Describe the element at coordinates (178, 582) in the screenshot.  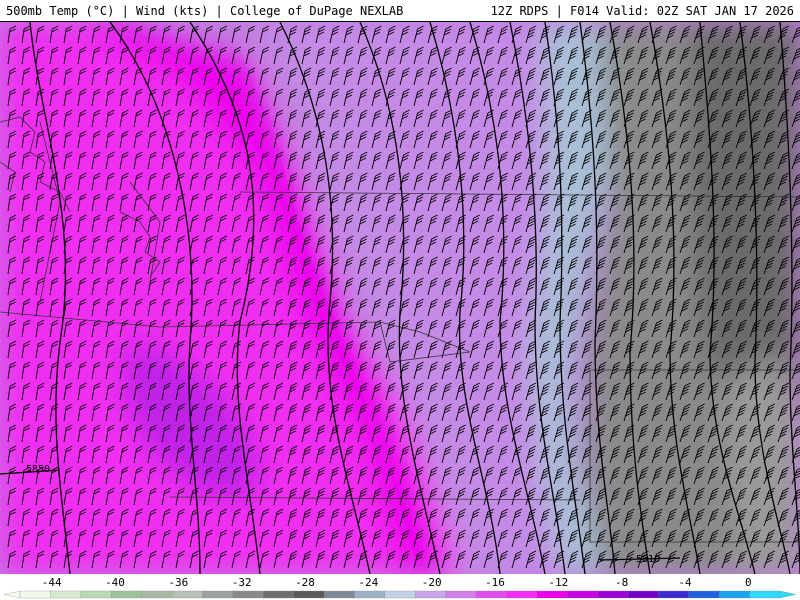
I see `colorbar-tick-label: -36` at that location.